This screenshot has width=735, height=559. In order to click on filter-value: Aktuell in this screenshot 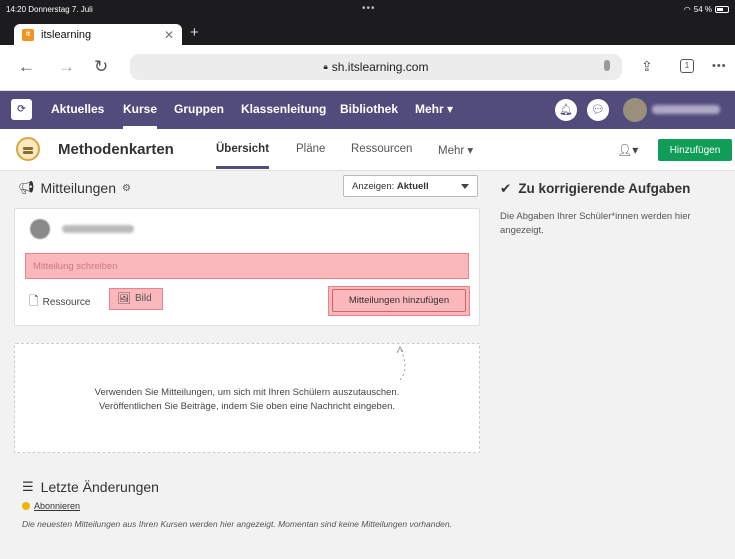, I will do `click(412, 186)`.